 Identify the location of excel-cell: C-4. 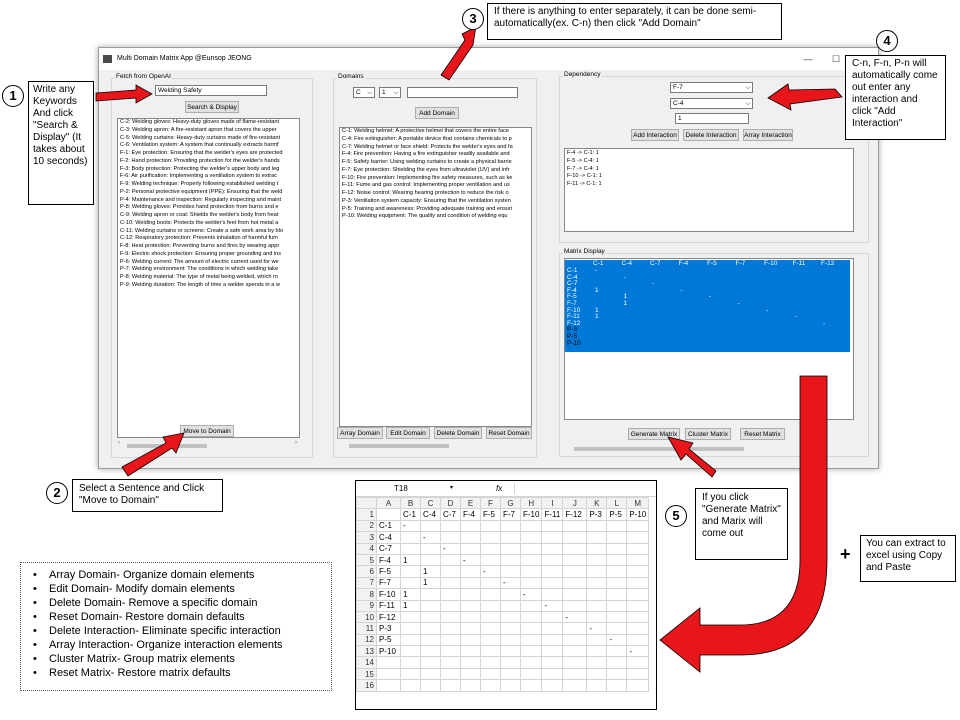
(430, 514).